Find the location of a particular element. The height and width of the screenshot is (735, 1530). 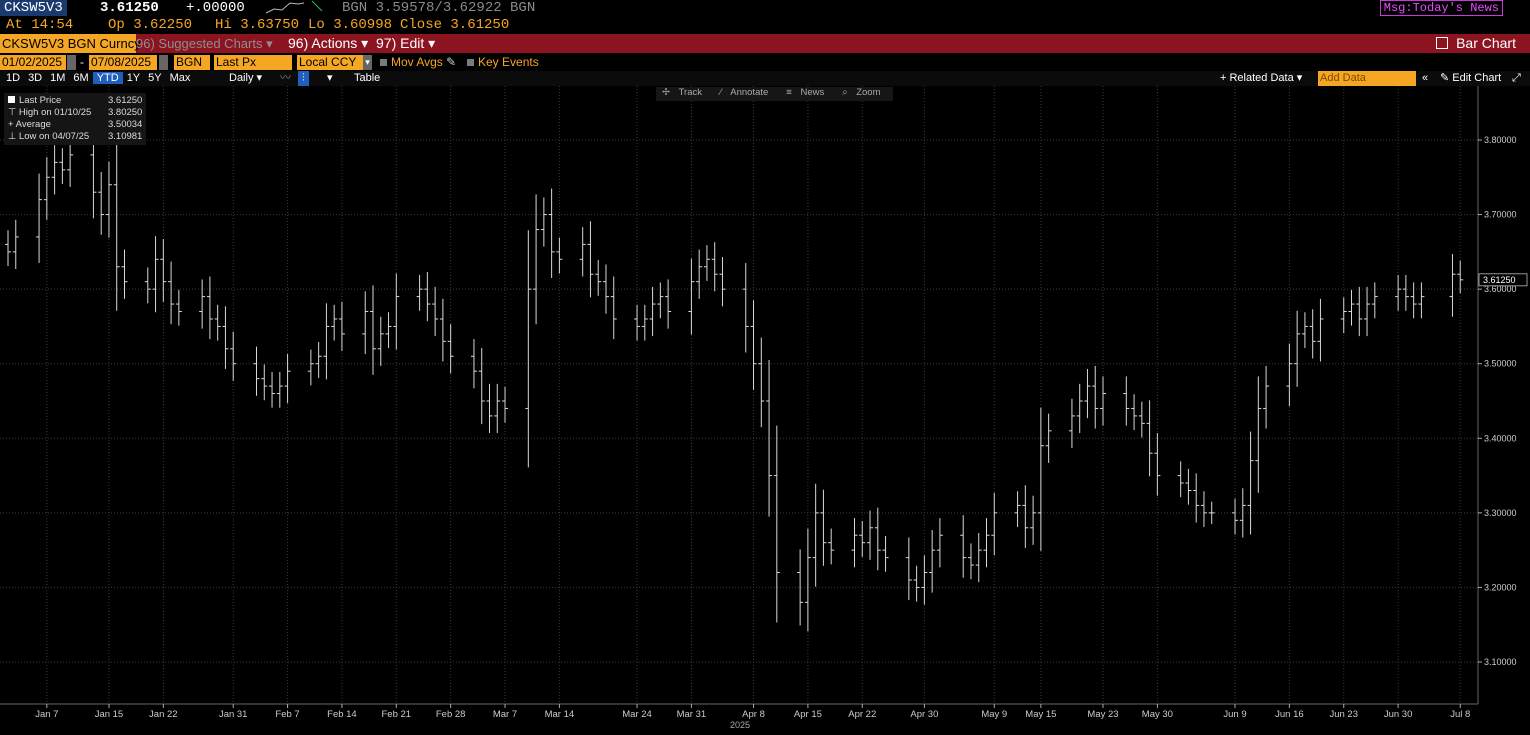

sparkline-graphic is located at coordinates (294, 7).